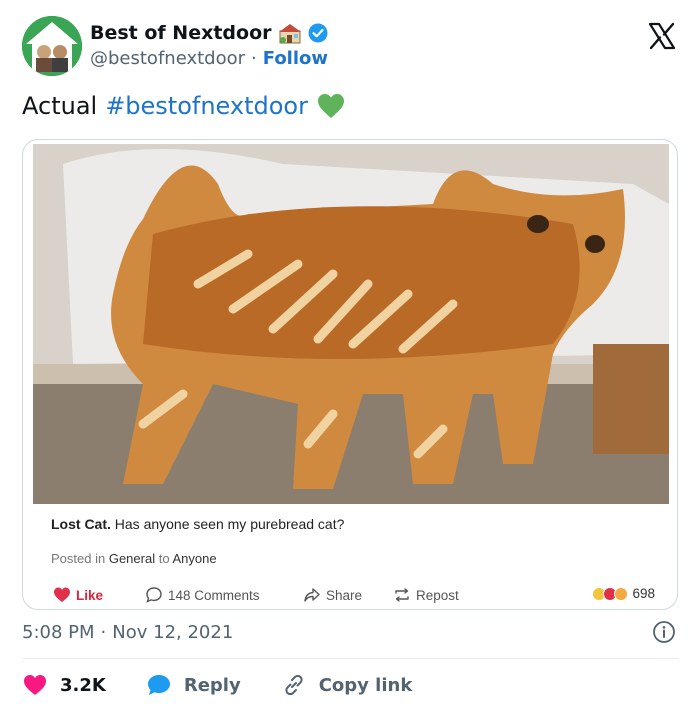 The image size is (700, 711). Describe the element at coordinates (181, 33) in the screenshot. I see `display-name: Best of Nextdoor` at that location.